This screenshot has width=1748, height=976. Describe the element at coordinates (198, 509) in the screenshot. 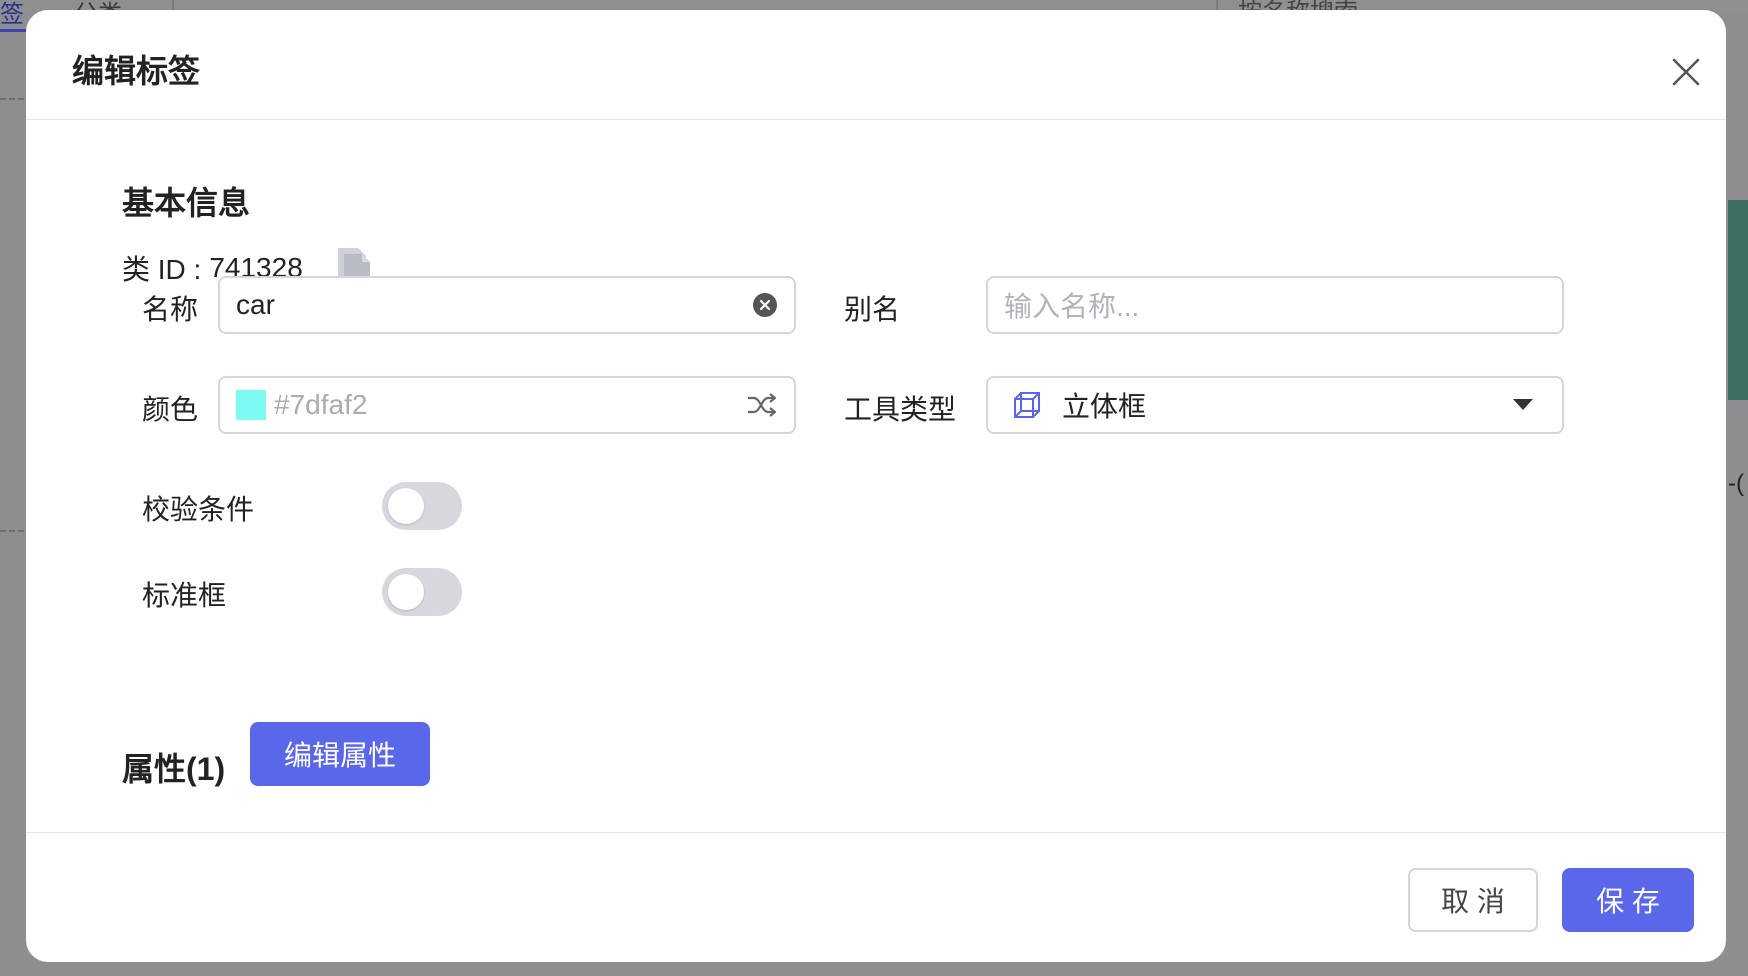

I see `validation-label: 校验条件` at that location.